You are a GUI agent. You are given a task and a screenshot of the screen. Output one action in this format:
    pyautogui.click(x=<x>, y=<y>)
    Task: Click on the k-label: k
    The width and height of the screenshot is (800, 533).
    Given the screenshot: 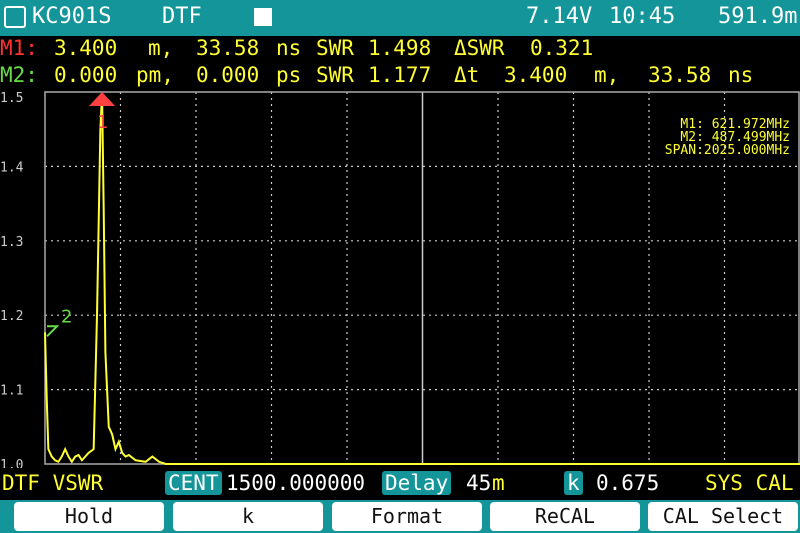 What is the action you would take?
    pyautogui.click(x=573, y=483)
    